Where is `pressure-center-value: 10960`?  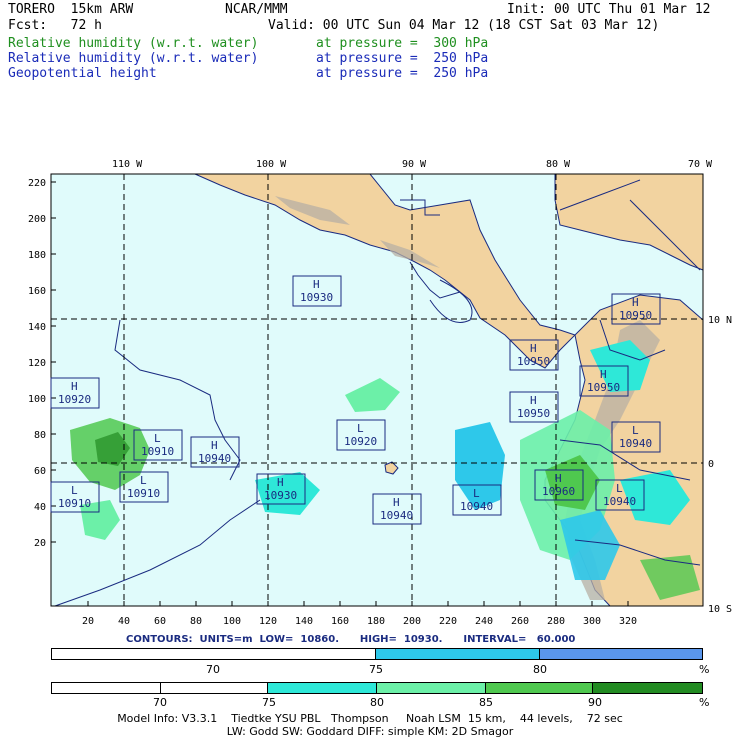 pressure-center-value: 10960 is located at coordinates (558, 491).